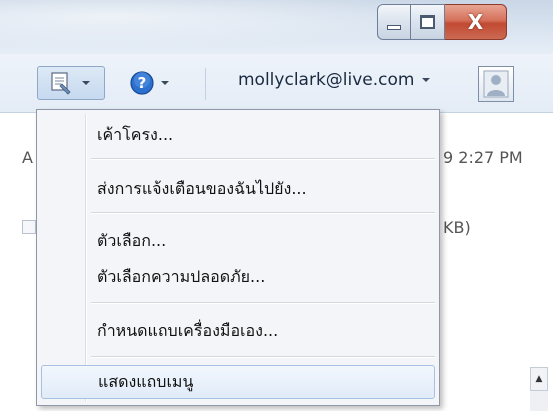 The image size is (553, 411). What do you see at coordinates (483, 157) in the screenshot?
I see `message-time-fragment: 9 2:27 PM` at bounding box center [483, 157].